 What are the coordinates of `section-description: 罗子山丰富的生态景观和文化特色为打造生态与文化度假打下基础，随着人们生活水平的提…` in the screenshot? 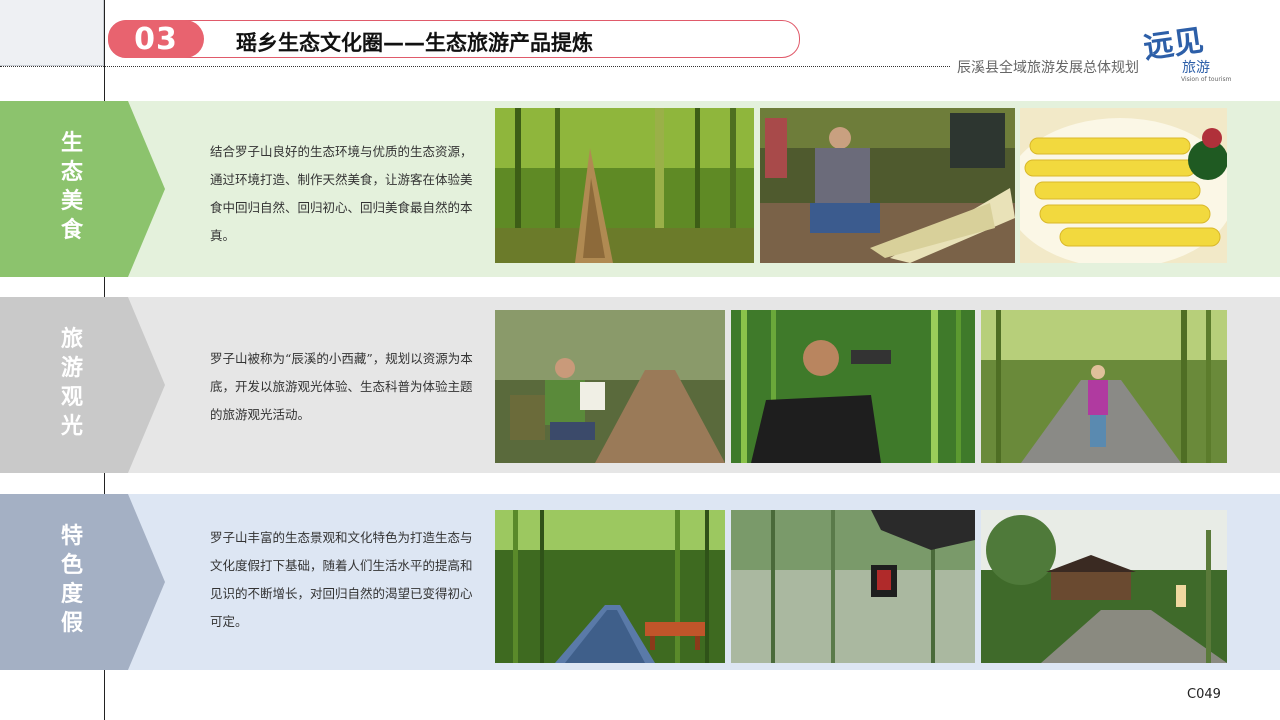 It's located at (341, 579).